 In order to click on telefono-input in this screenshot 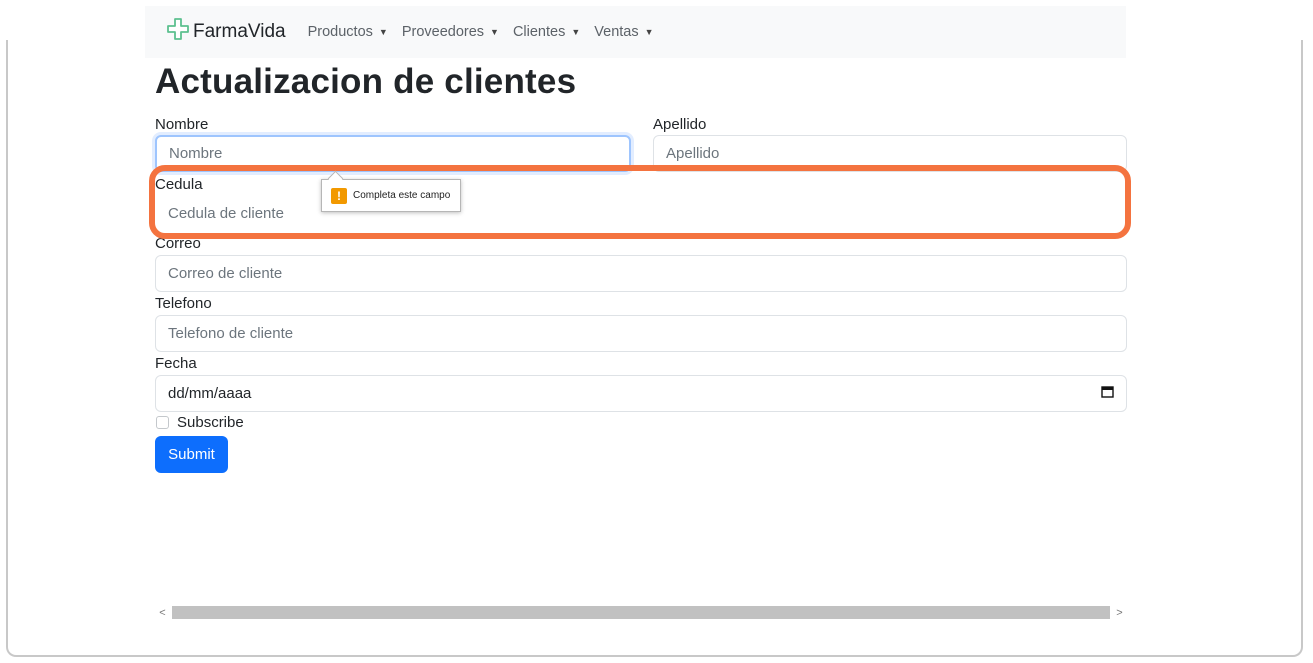, I will do `click(641, 333)`.